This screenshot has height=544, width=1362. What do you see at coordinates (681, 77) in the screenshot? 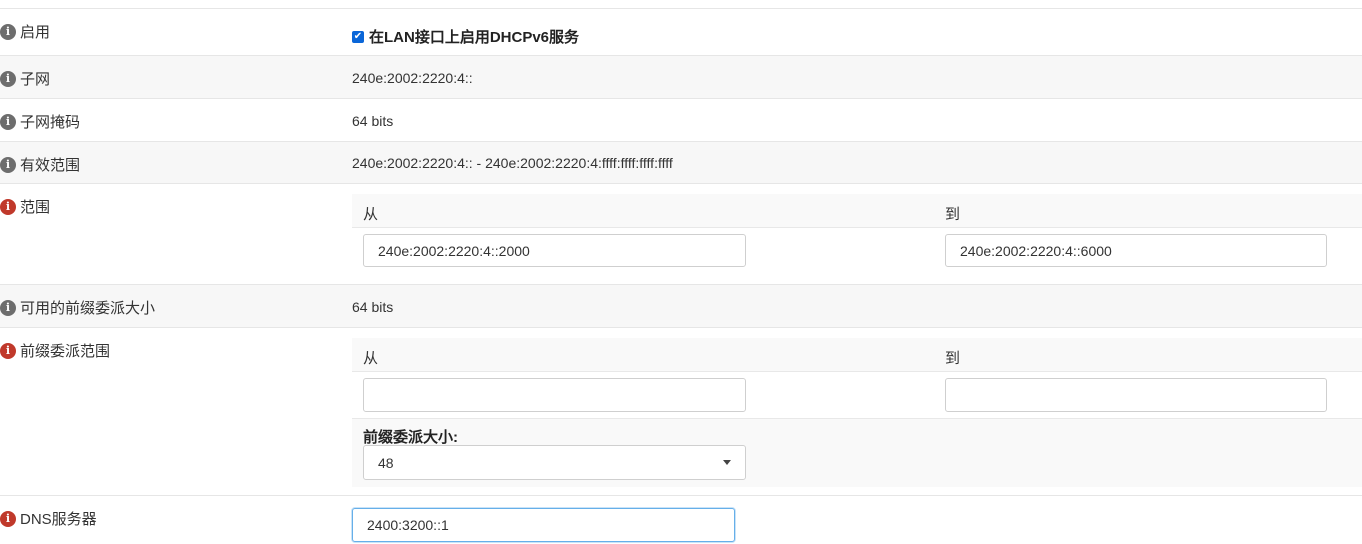
I see `row-subnet: i 子网 240e:2002:2220:4::` at bounding box center [681, 77].